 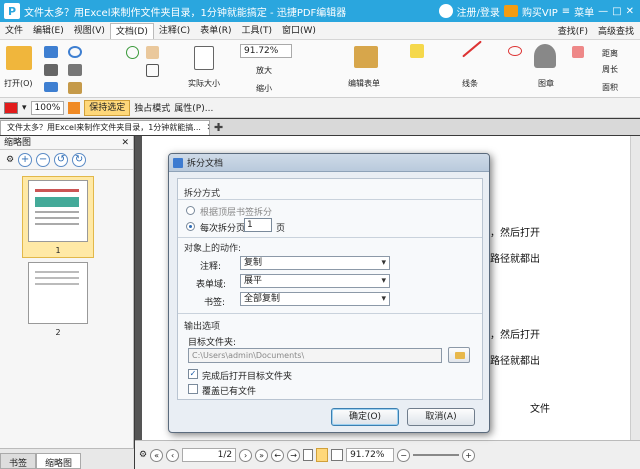 I want to click on menu-comment: 注释(C), so click(x=174, y=31).